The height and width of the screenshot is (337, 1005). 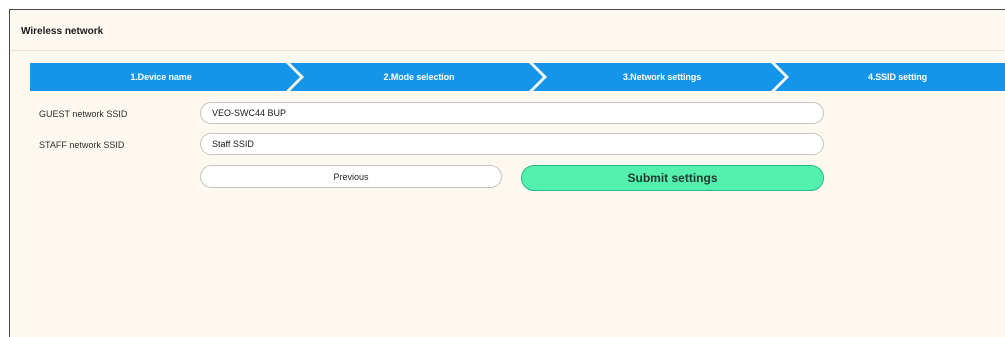 What do you see at coordinates (672, 178) in the screenshot?
I see `submit-settings-button: Submit settings` at bounding box center [672, 178].